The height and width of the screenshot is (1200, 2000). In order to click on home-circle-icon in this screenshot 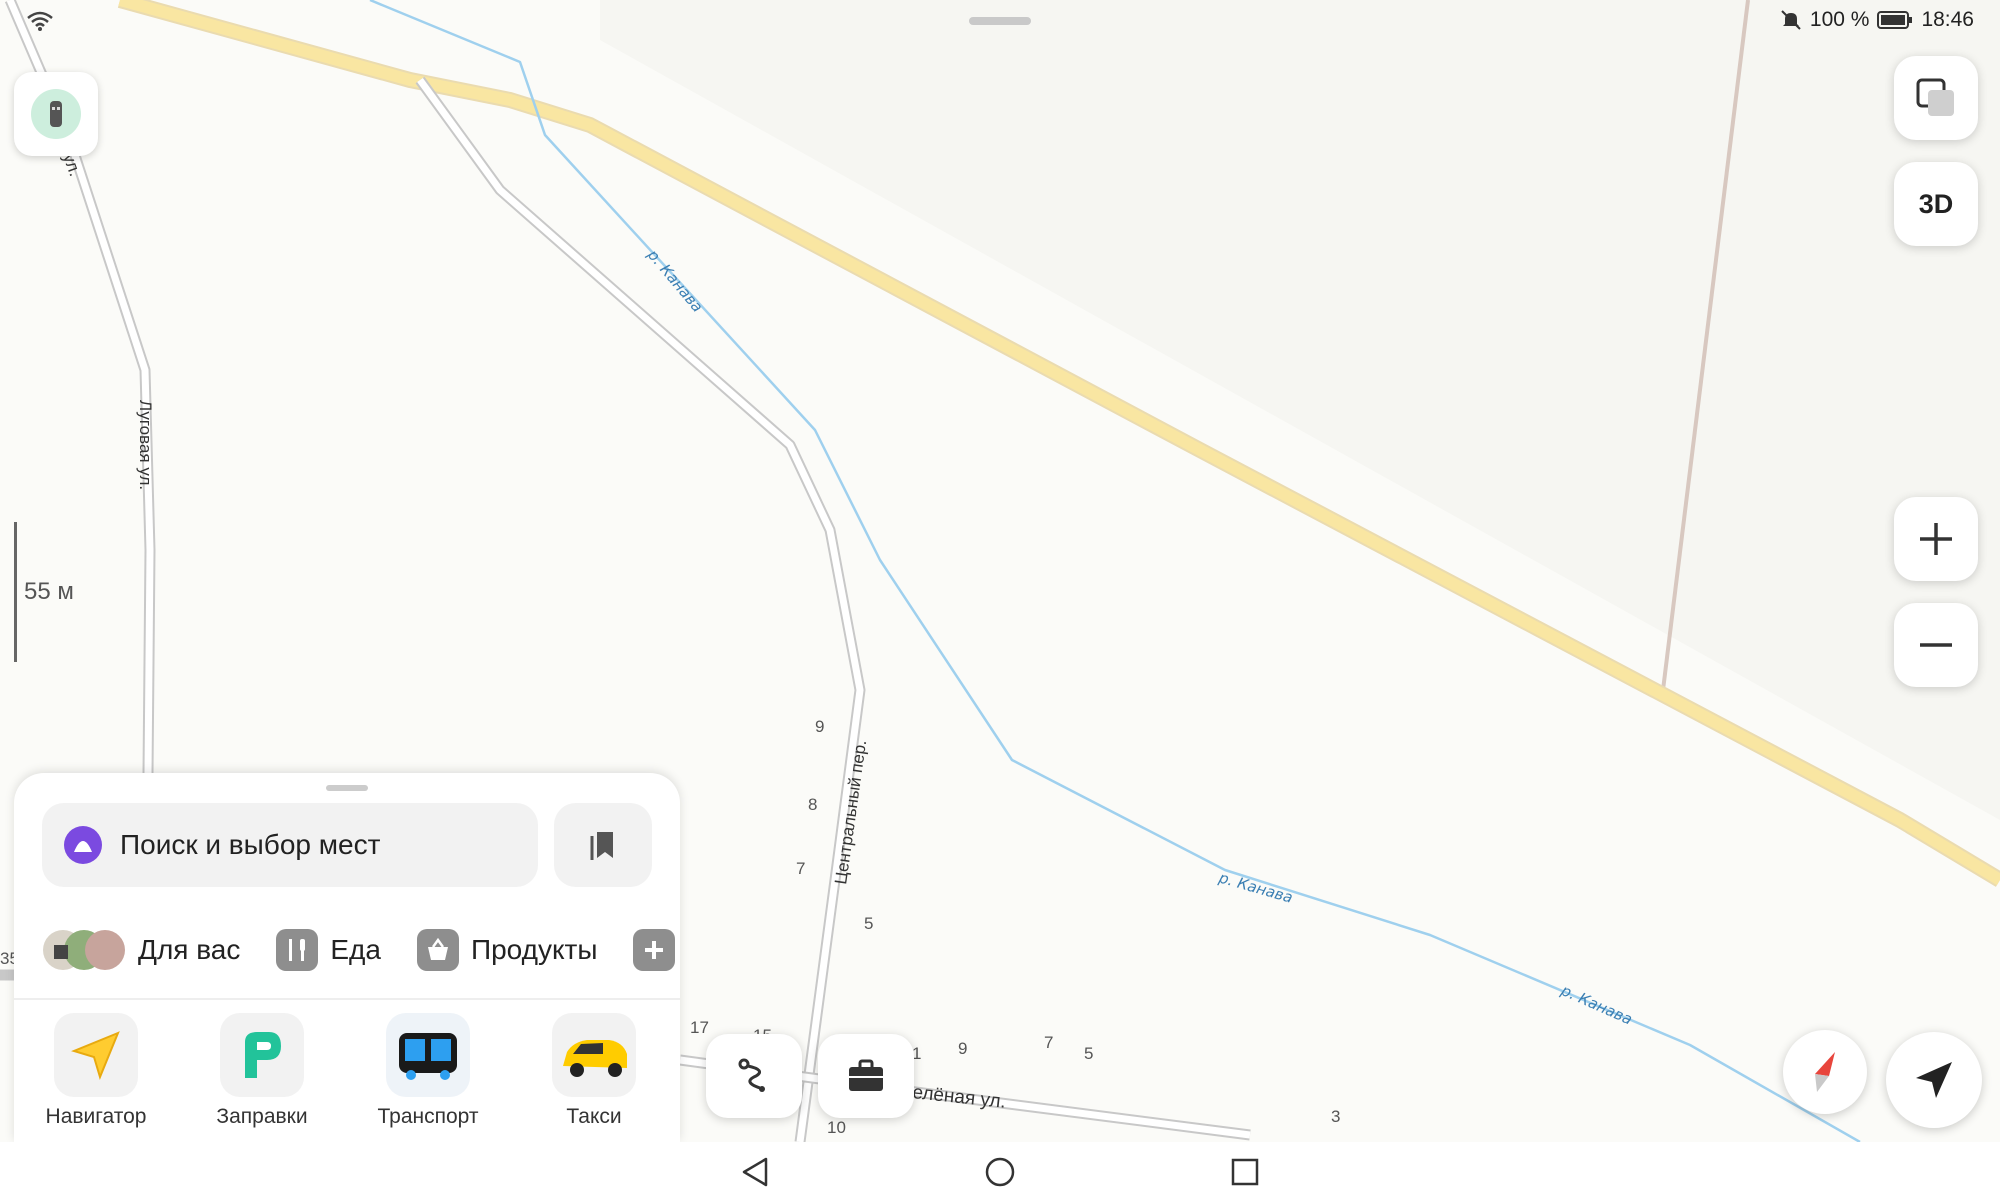, I will do `click(1000, 1172)`.